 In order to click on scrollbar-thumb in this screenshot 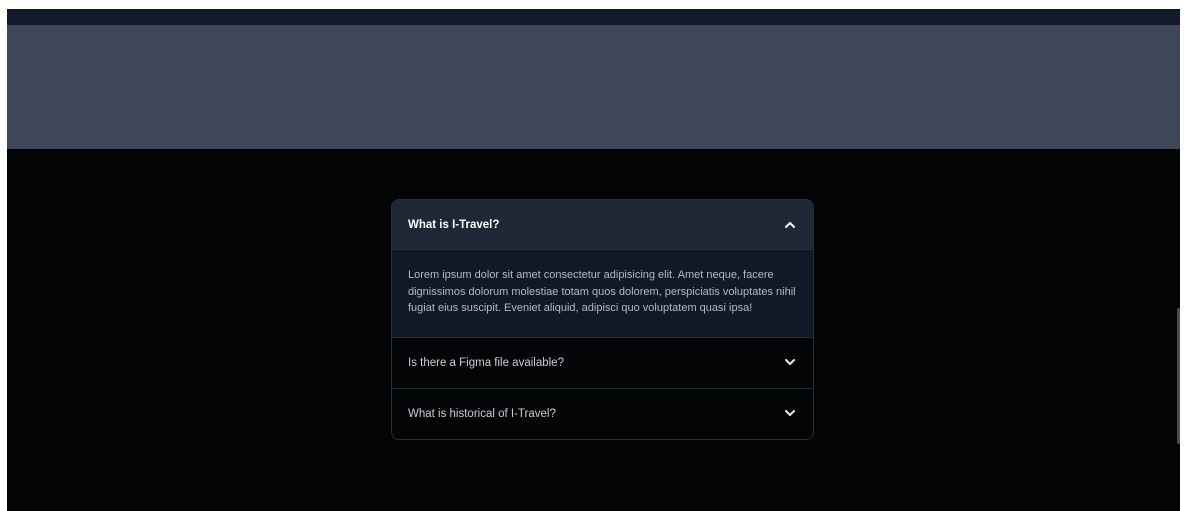, I will do `click(1178, 376)`.